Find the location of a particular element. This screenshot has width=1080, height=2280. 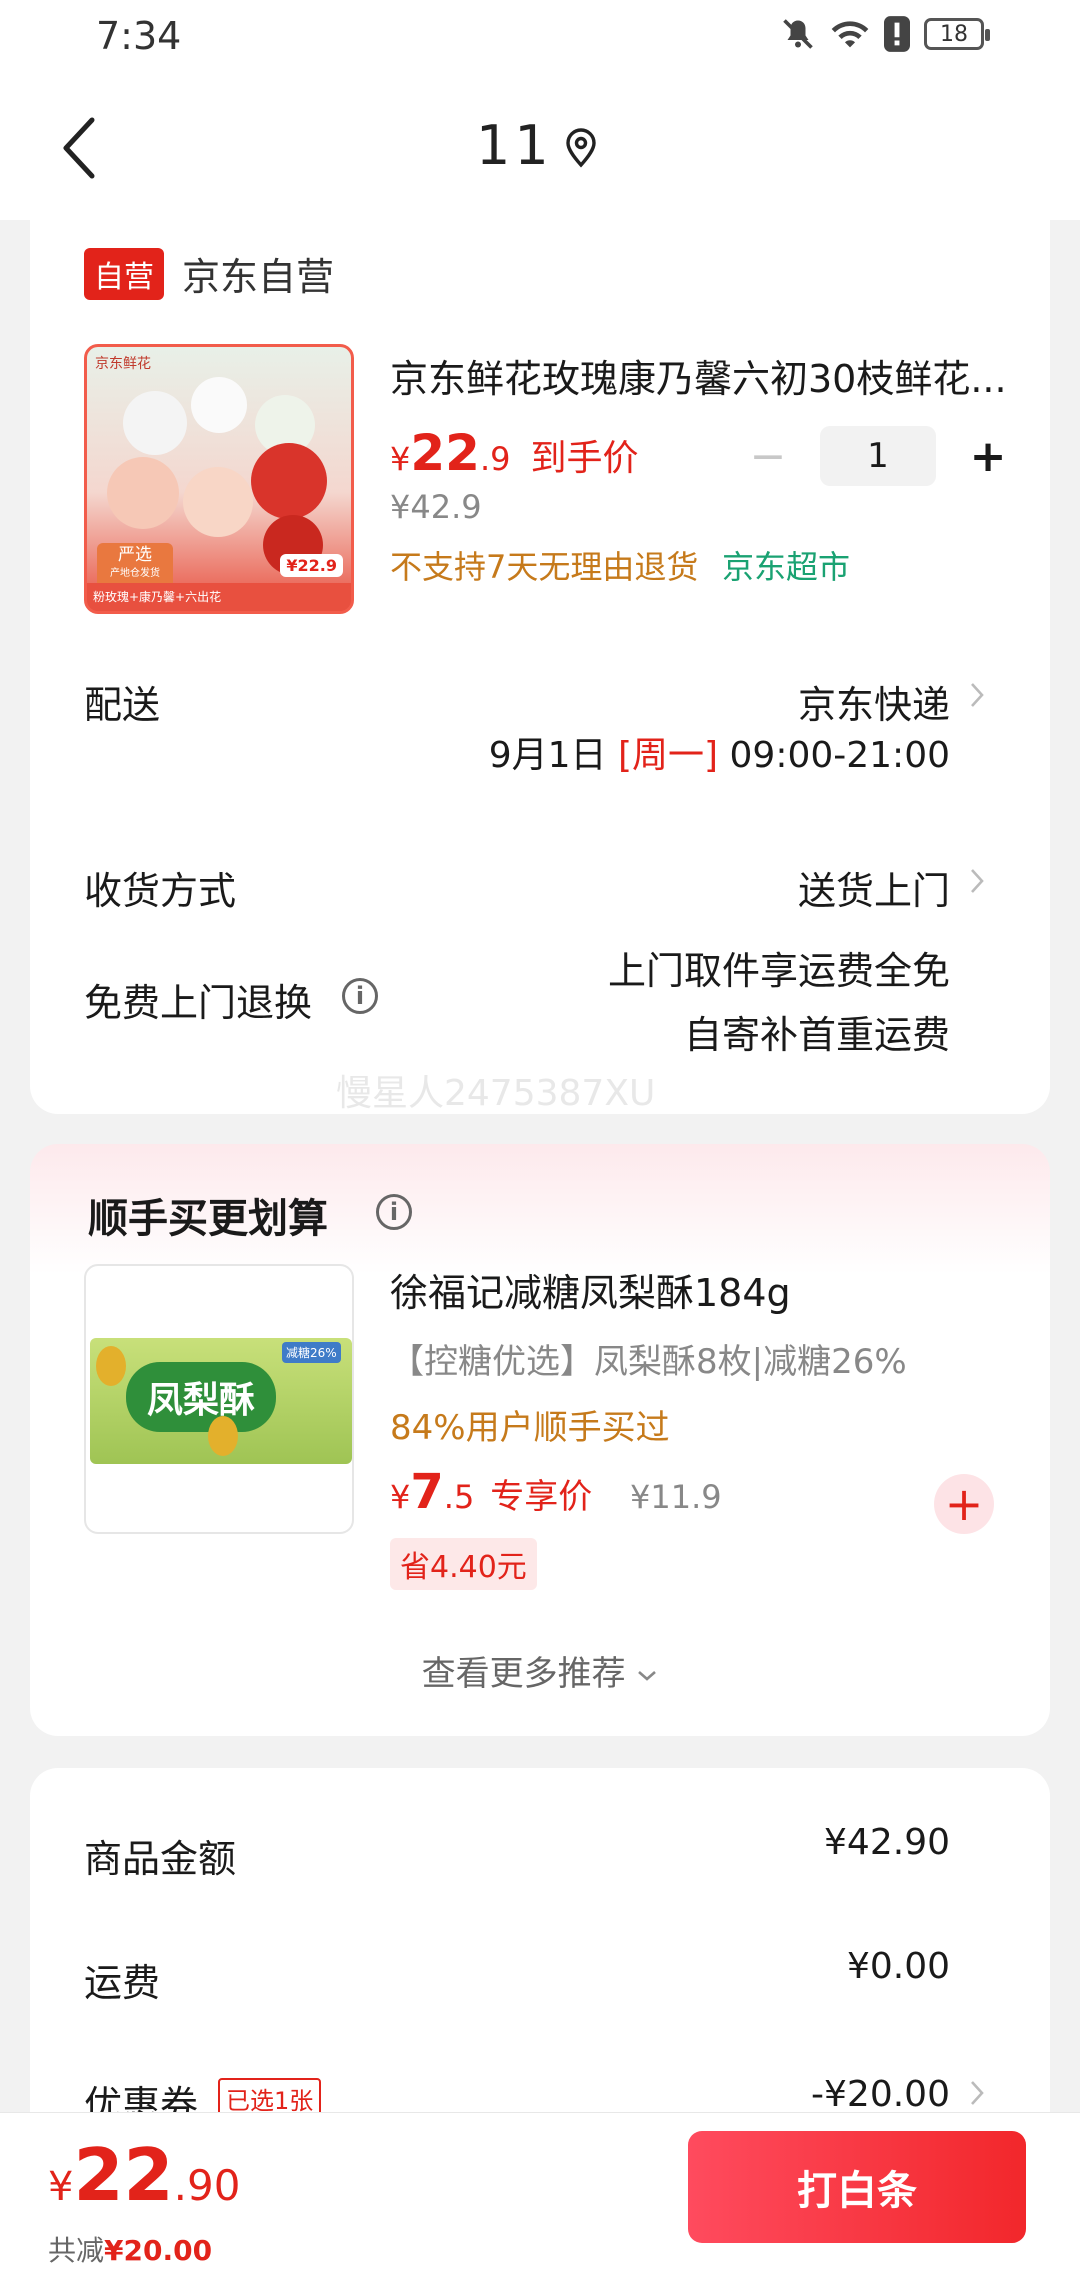

increase-button: + is located at coordinates (988, 456).